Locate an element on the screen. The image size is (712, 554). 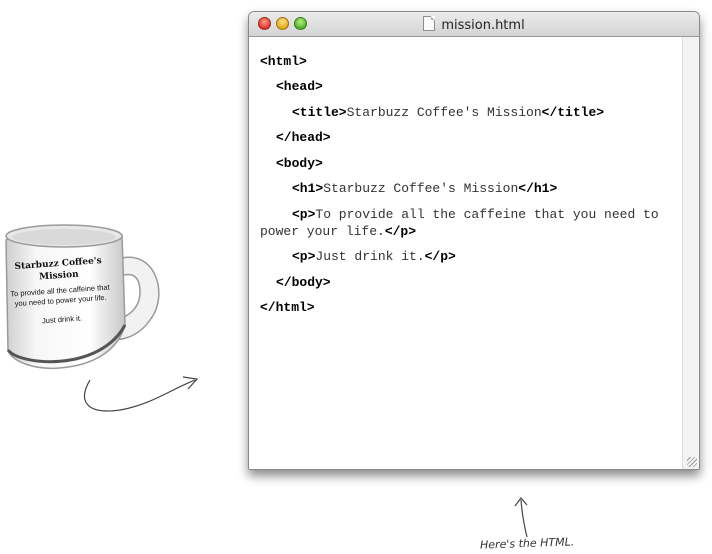
code-line: <title>Starbuzz Coffee's Mission</title> is located at coordinates (448, 113).